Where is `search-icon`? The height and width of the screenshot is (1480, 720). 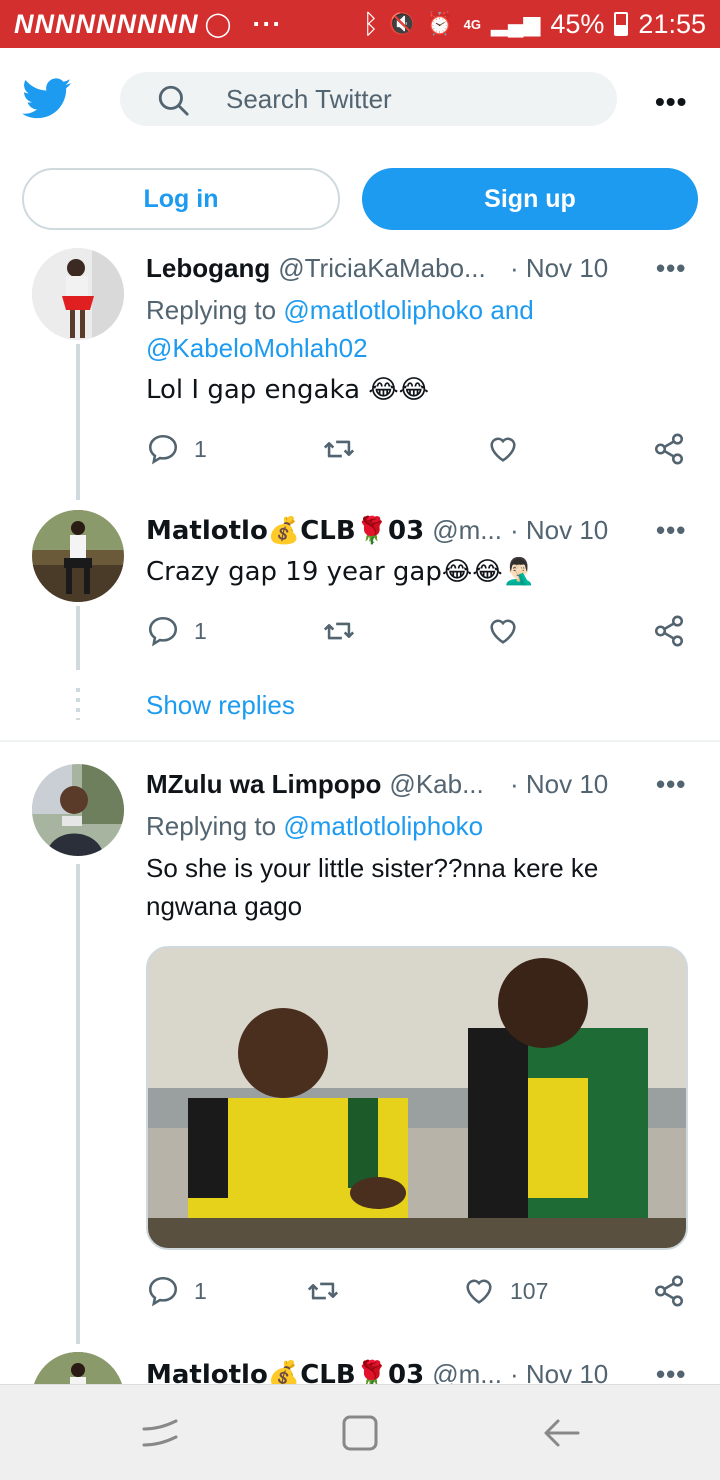 search-icon is located at coordinates (173, 100).